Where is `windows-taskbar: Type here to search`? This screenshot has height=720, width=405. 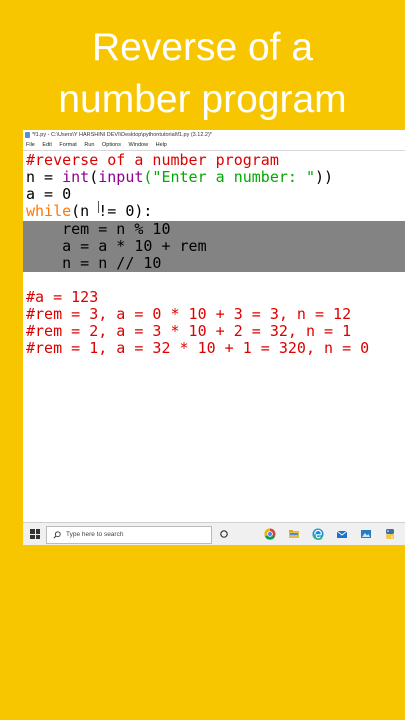 windows-taskbar: Type here to search is located at coordinates (214, 533).